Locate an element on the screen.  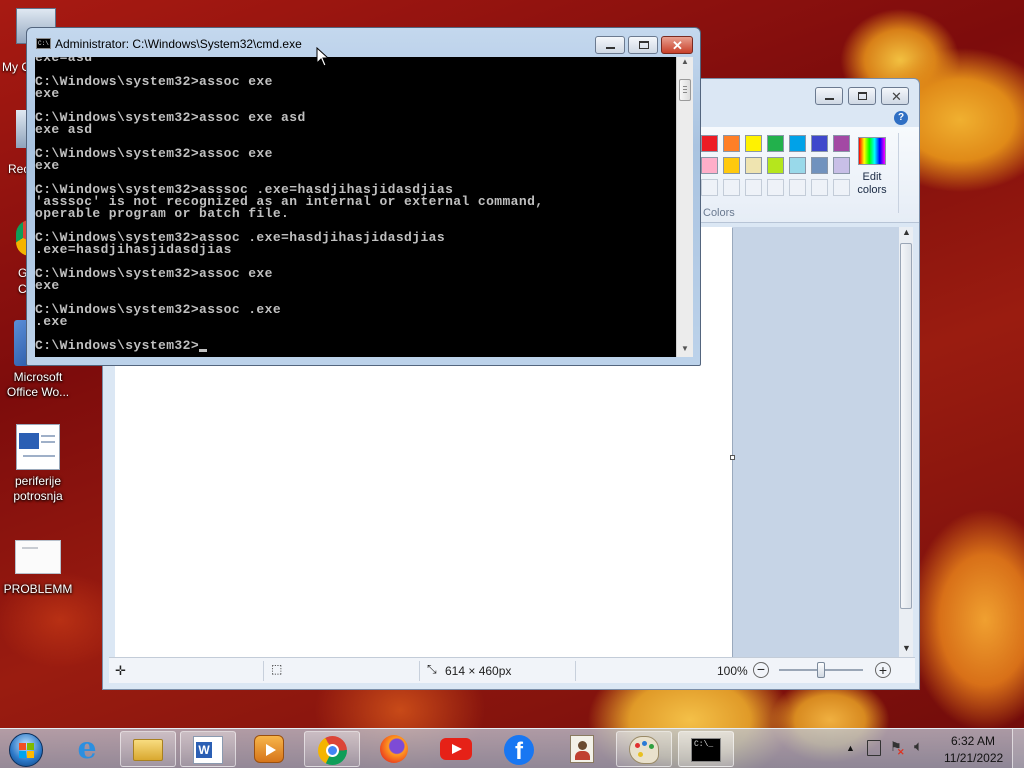
color-palette is located at coordinates (777, 168).